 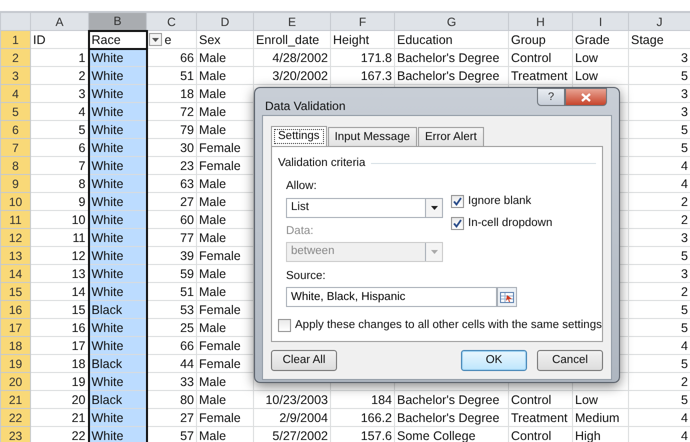 I want to click on dropdown-field: between, so click(x=364, y=252).